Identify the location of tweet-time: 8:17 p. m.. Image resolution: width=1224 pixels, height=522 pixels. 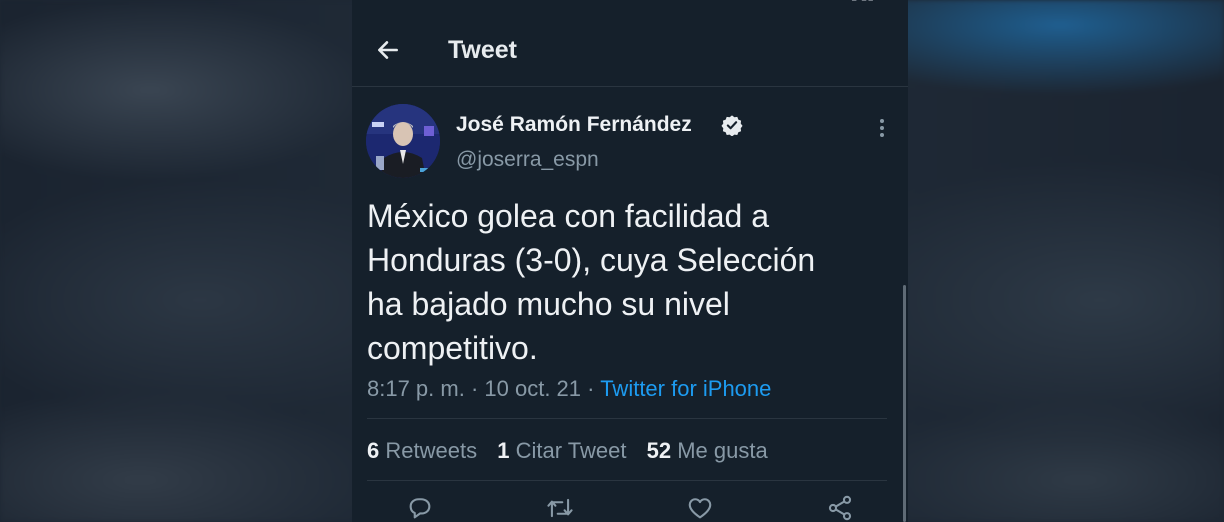
(416, 388).